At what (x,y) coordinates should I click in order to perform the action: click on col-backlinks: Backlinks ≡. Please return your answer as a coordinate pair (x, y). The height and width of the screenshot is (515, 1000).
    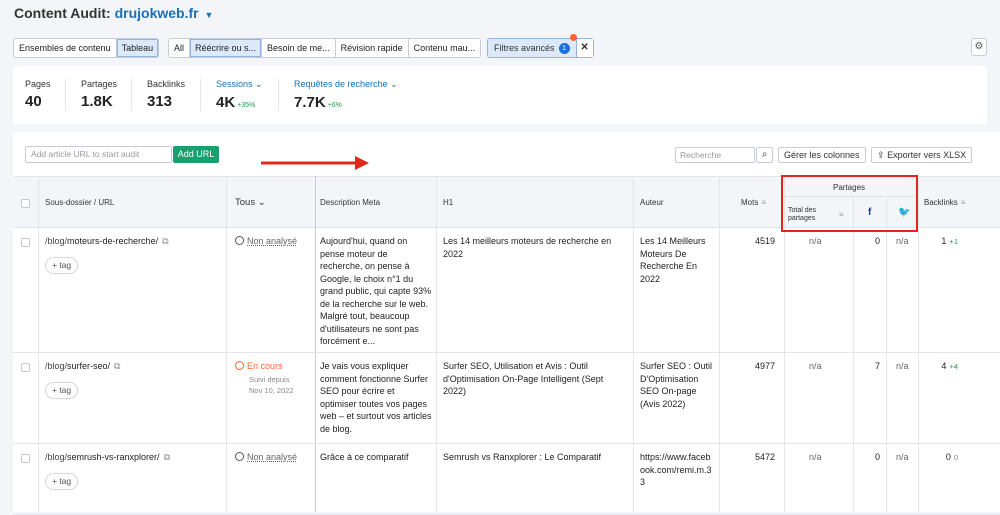
    Looking at the image, I should click on (944, 202).